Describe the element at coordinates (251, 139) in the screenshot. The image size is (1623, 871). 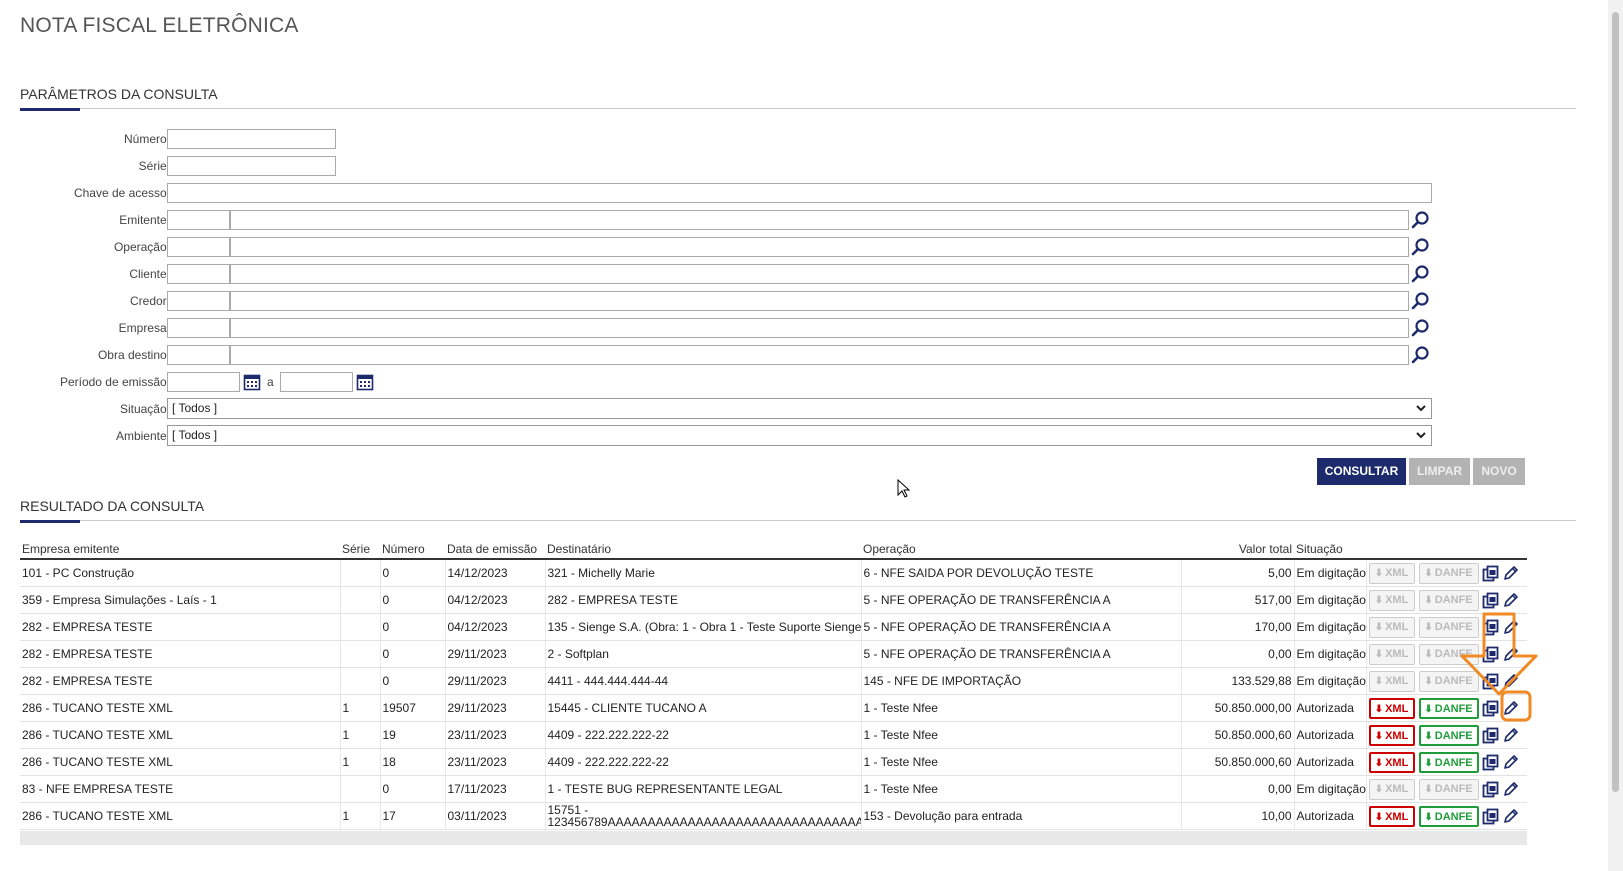
I see `numero-input` at that location.